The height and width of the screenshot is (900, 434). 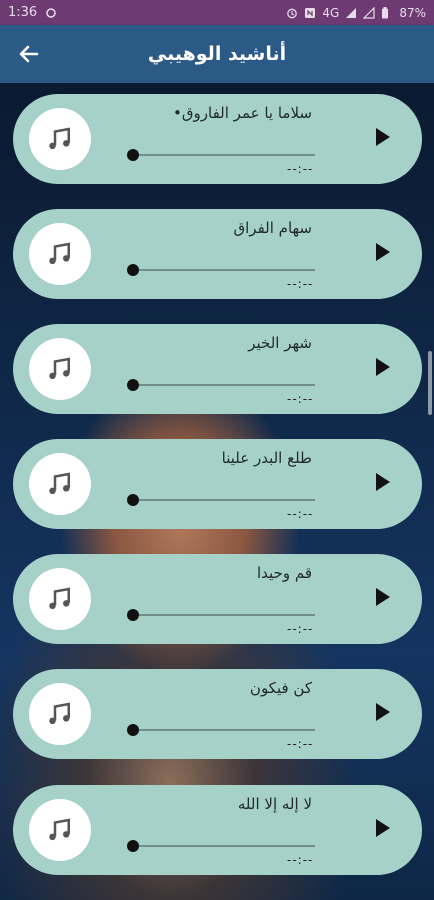 What do you see at coordinates (217, 369) in the screenshot?
I see `track-card: شهر الخير --:--` at bounding box center [217, 369].